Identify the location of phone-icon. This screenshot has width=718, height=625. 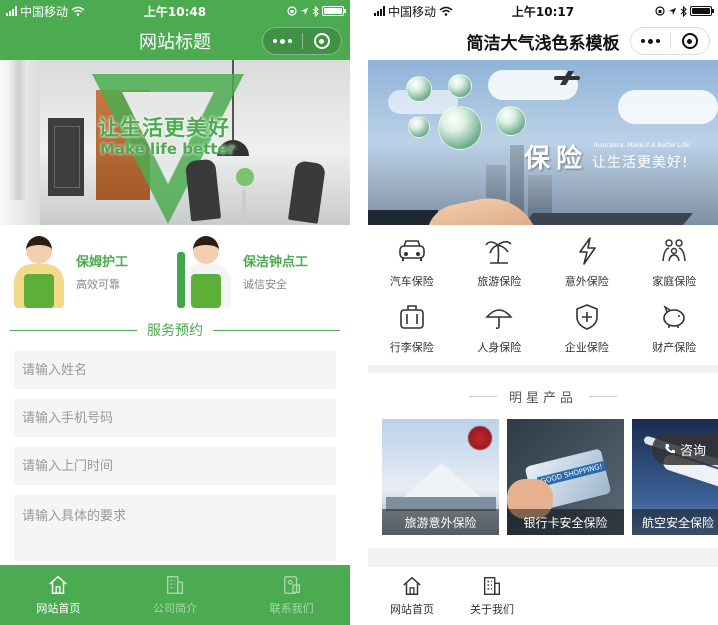
(670, 449).